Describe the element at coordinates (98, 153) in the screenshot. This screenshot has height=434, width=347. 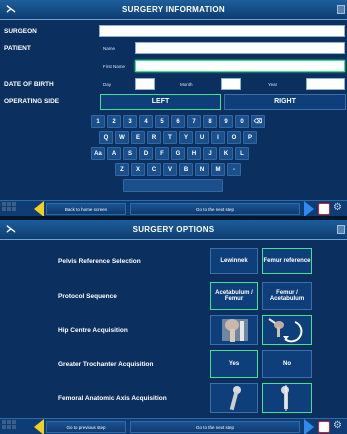
I see `case-toggle-key: Aa` at that location.